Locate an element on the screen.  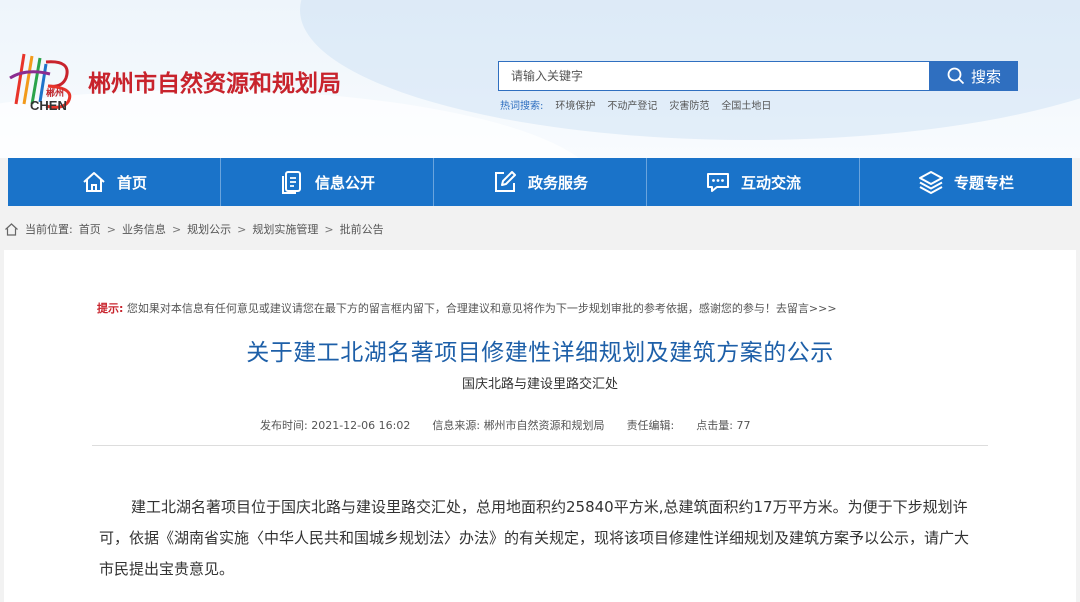
nav-item-info: 信息公开 is located at coordinates (327, 182).